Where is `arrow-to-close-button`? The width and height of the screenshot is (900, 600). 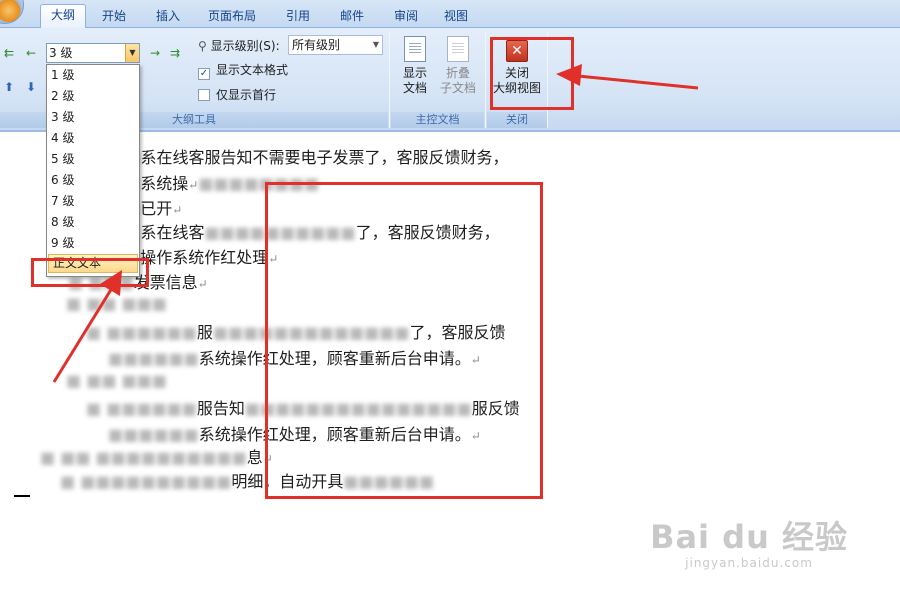 arrow-to-close-button is located at coordinates (627, 77).